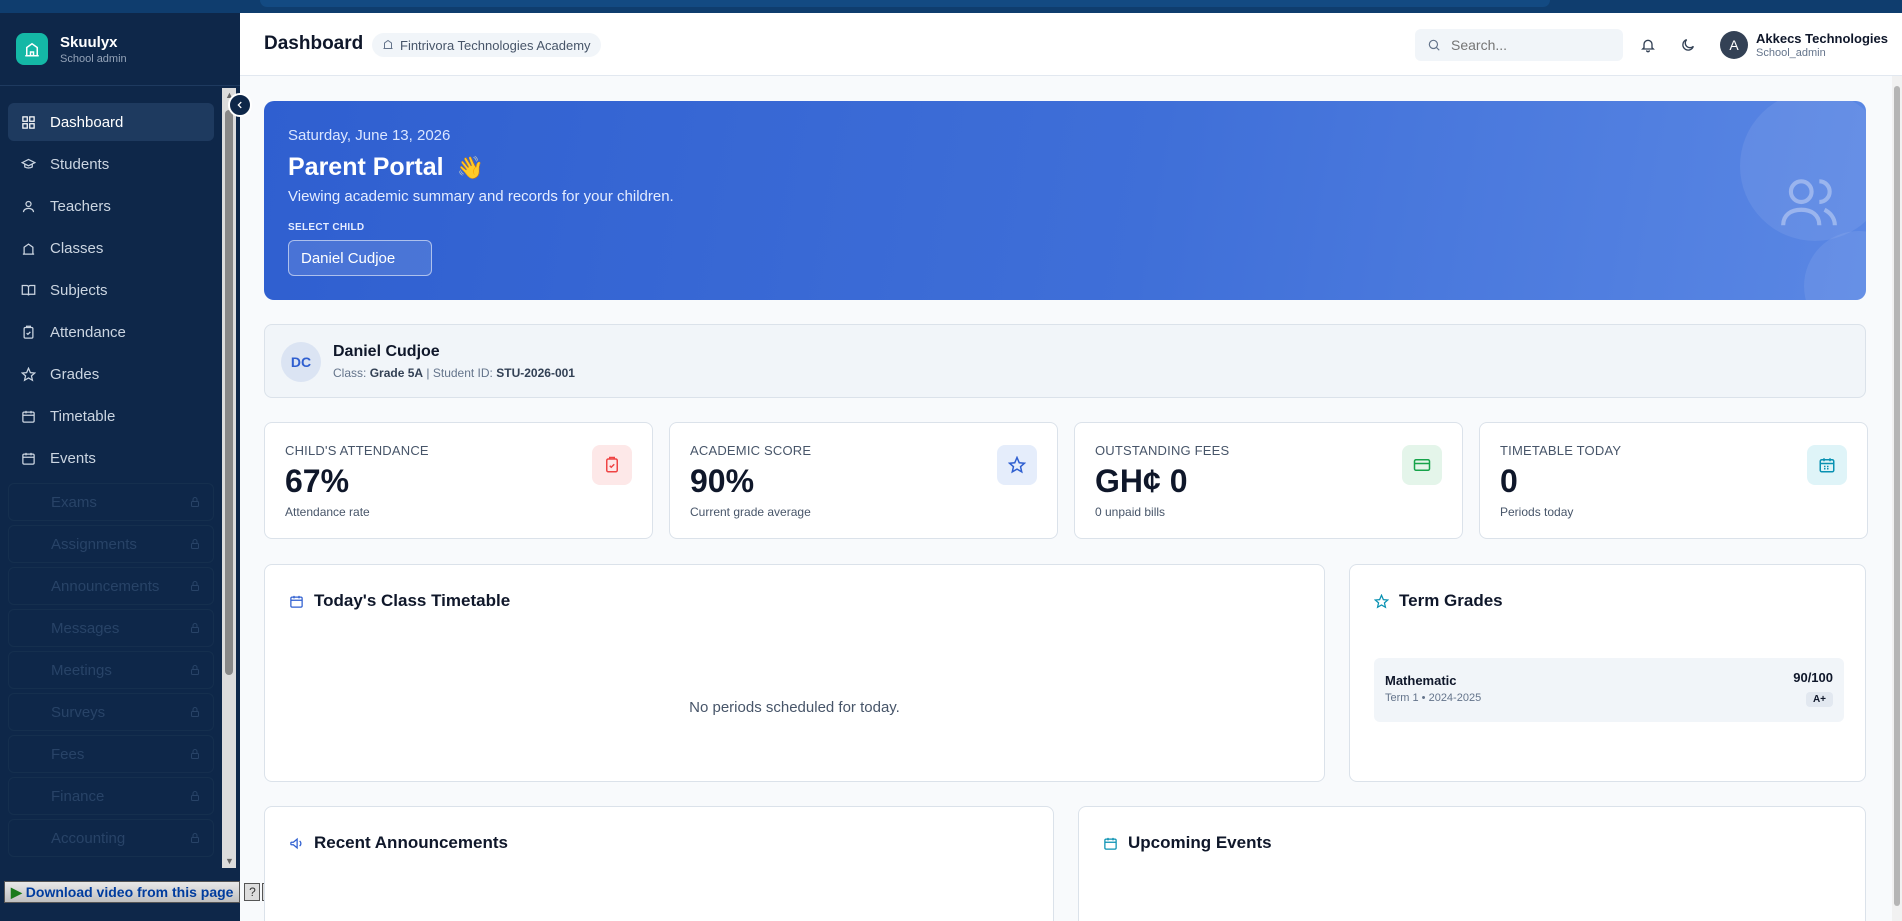 The image size is (1902, 921). Describe the element at coordinates (68, 754) in the screenshot. I see `sidebar-item-label: Fees` at that location.